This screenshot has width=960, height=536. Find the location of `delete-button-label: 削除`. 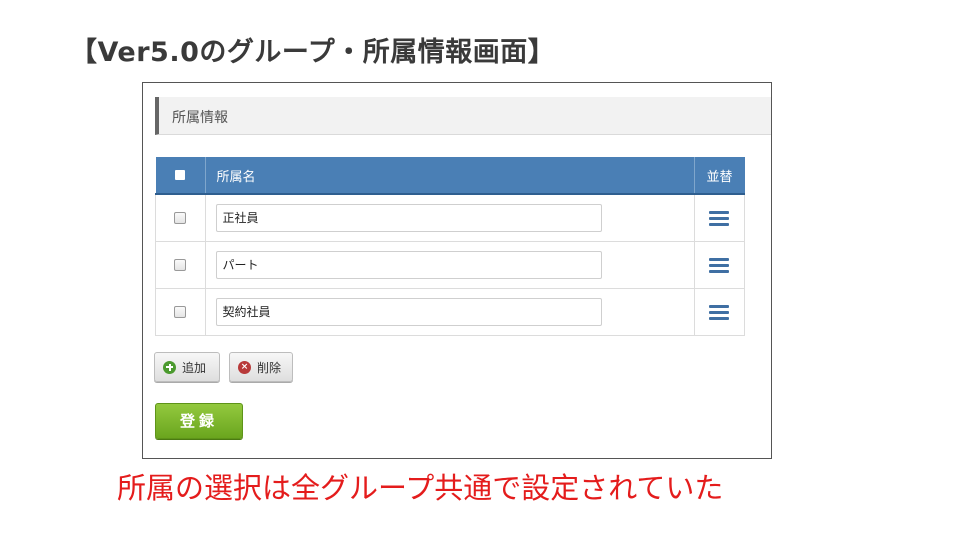

delete-button-label: 削除 is located at coordinates (269, 367).